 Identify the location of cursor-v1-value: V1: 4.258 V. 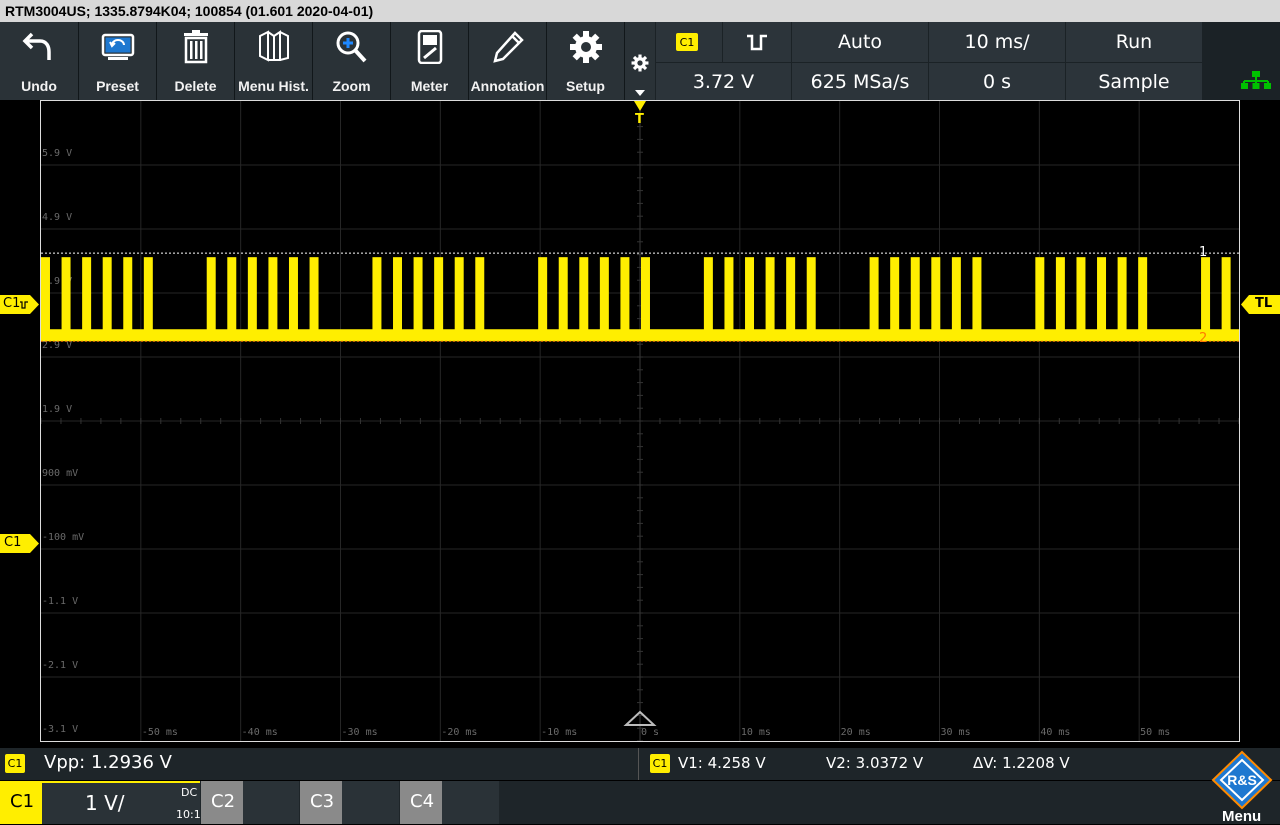
(722, 763).